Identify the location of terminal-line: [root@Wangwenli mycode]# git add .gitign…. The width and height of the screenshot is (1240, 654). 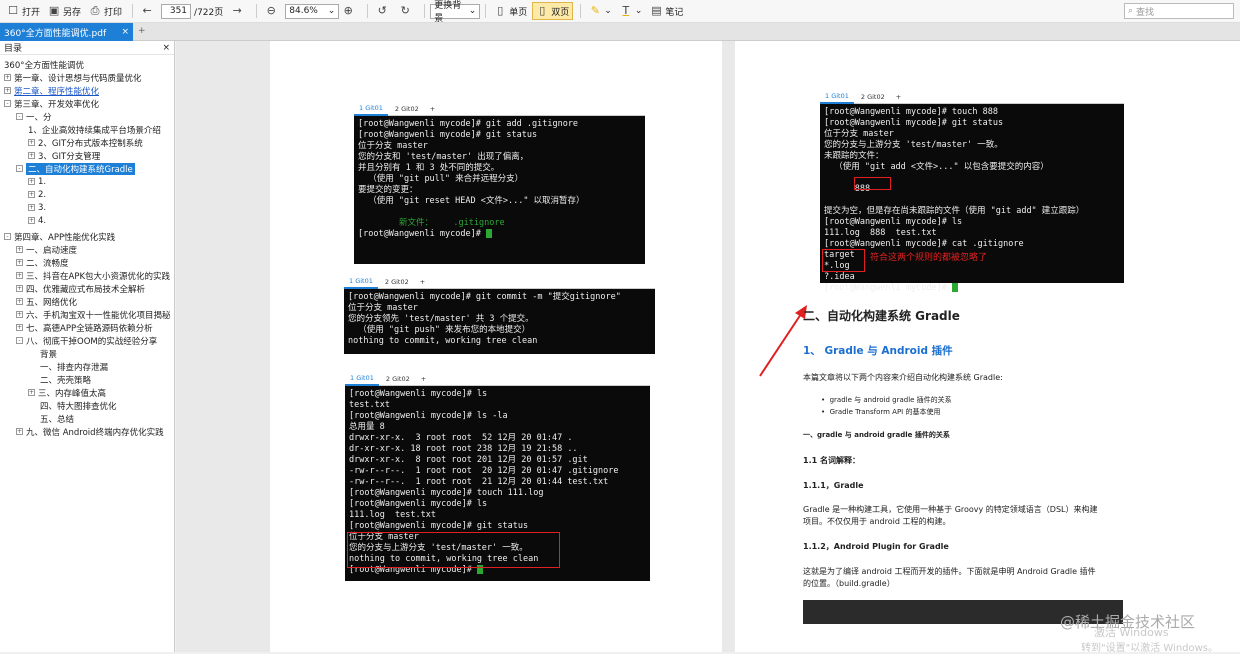
(468, 124).